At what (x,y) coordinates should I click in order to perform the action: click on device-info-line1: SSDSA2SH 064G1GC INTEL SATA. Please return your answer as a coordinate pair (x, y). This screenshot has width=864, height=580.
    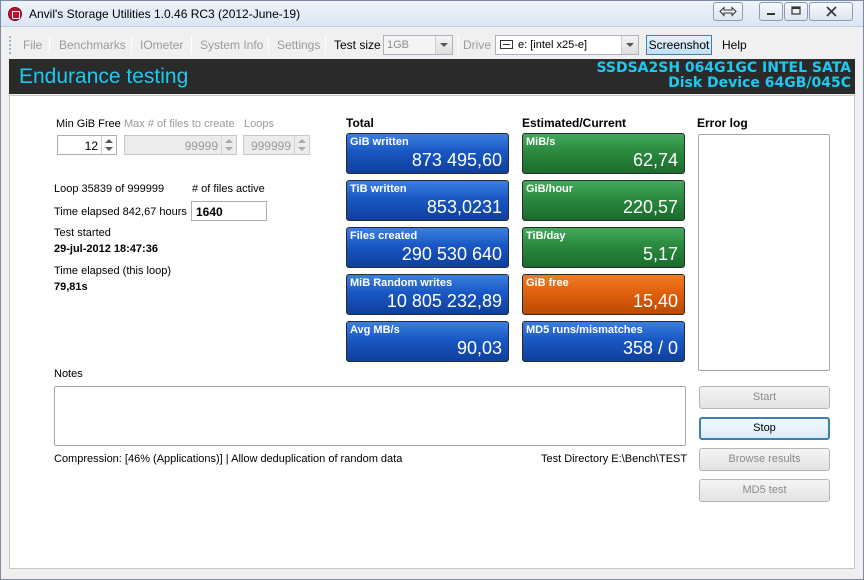
    Looking at the image, I should click on (723, 68).